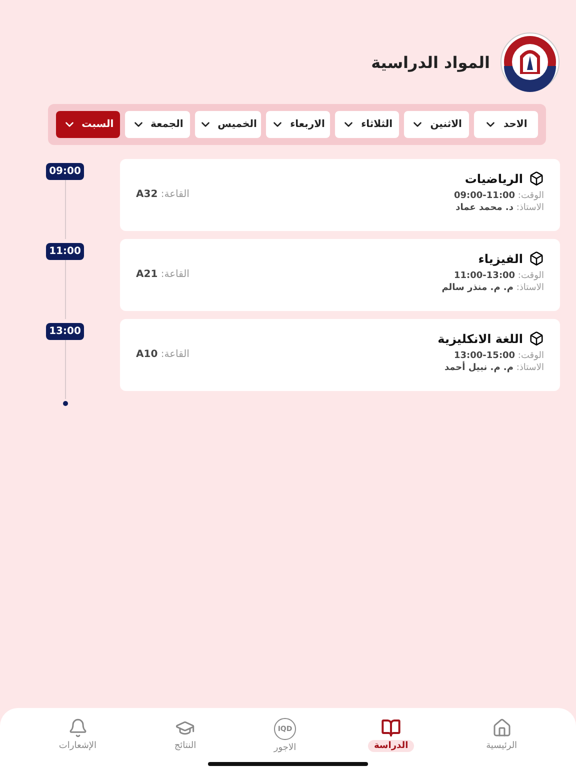 This screenshot has width=576, height=768. What do you see at coordinates (65, 331) in the screenshot?
I see `time-badge: 13:00` at bounding box center [65, 331].